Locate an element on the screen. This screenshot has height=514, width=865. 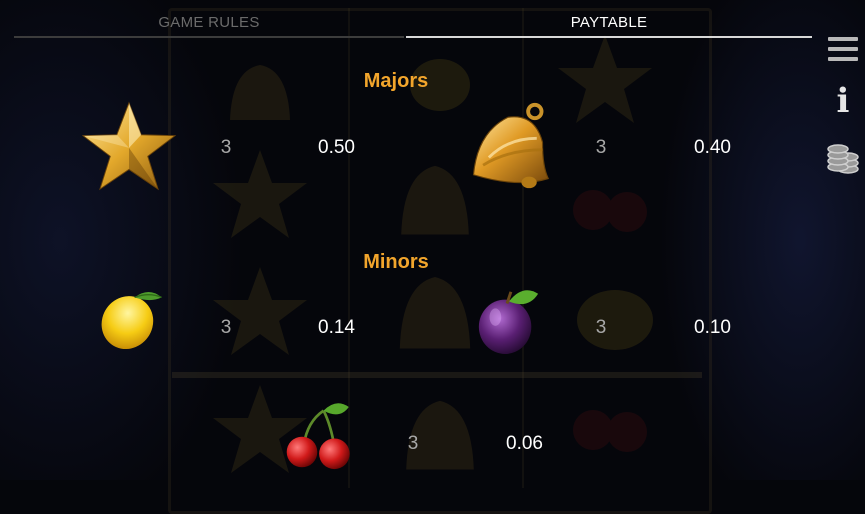
bell-payout: 0.40 is located at coordinates (712, 147).